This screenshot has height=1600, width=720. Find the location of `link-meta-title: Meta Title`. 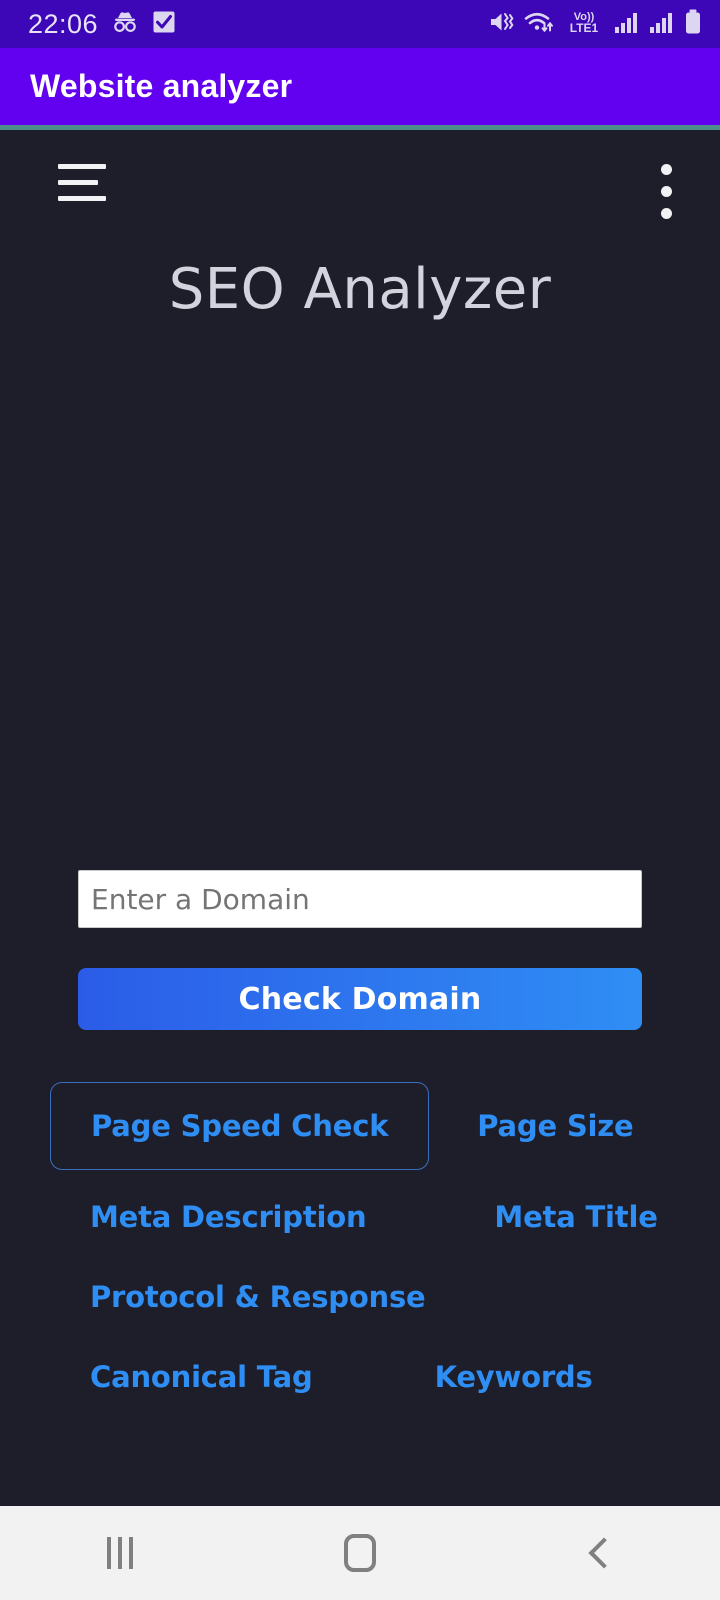

link-meta-title: Meta Title is located at coordinates (575, 1217).